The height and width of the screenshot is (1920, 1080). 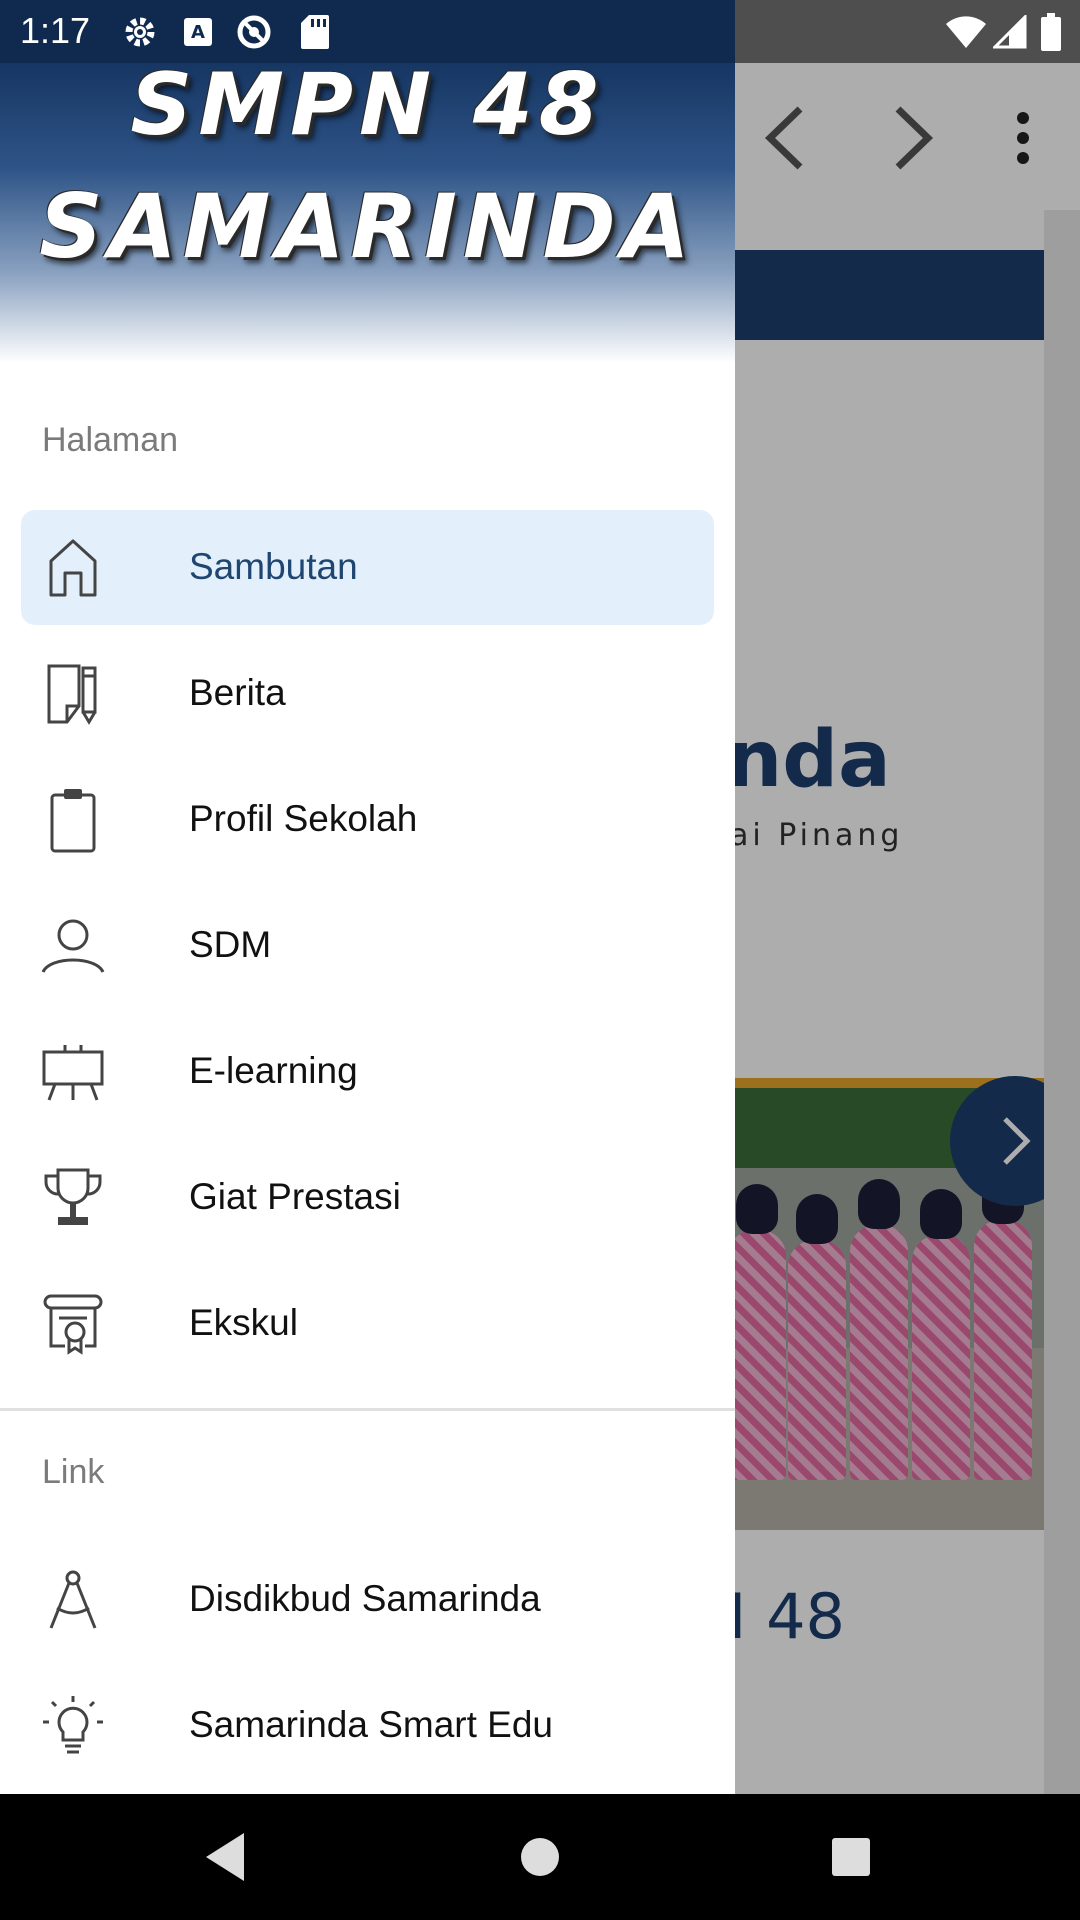 What do you see at coordinates (367, 226) in the screenshot?
I see `school-logo-line2: SAMARINDA` at bounding box center [367, 226].